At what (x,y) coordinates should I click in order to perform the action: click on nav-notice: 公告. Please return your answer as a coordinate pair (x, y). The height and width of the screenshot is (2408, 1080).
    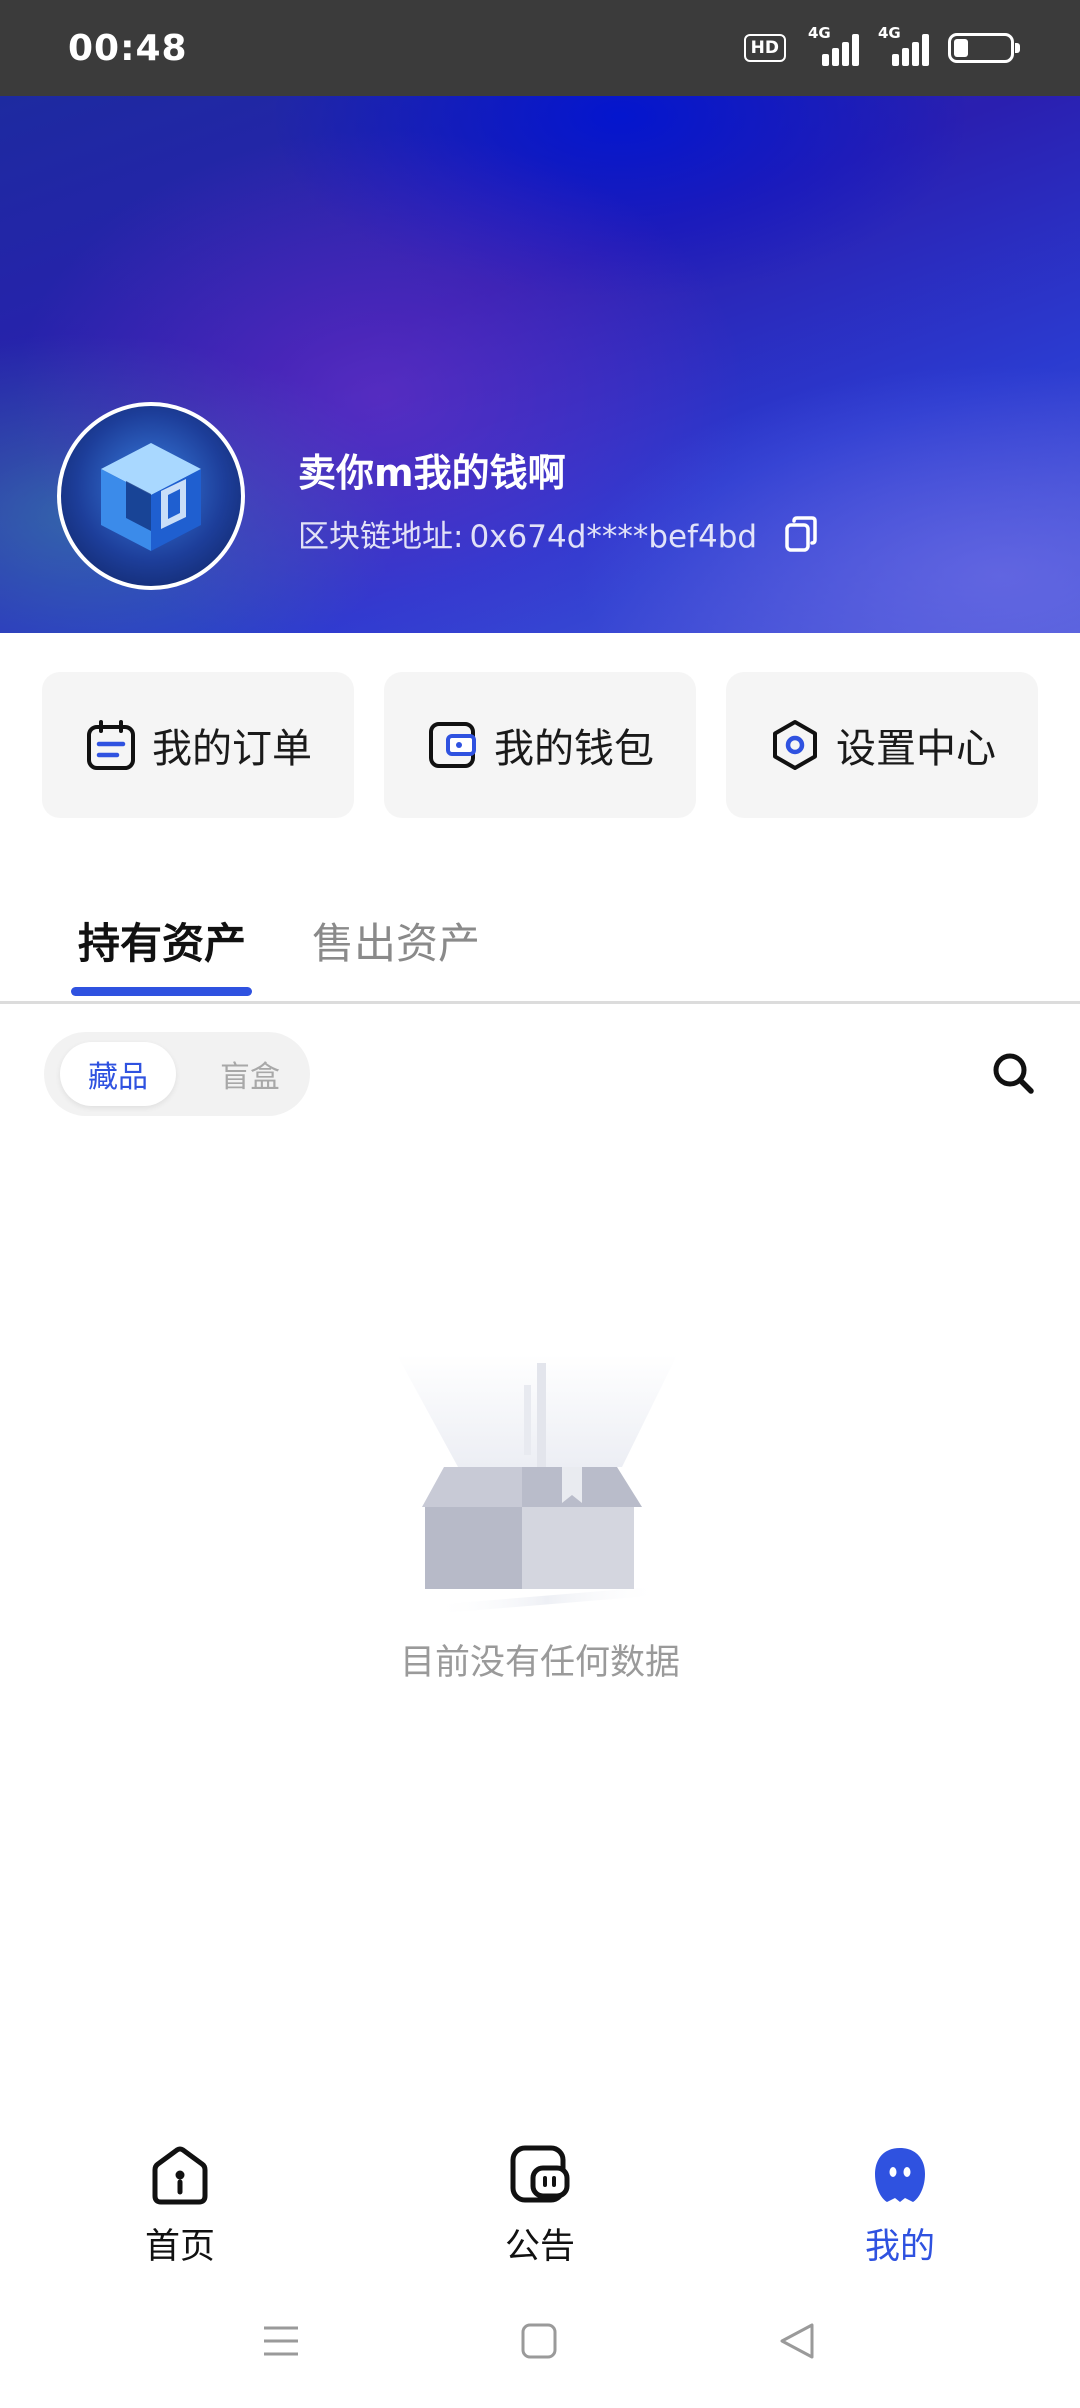
    Looking at the image, I should click on (540, 2205).